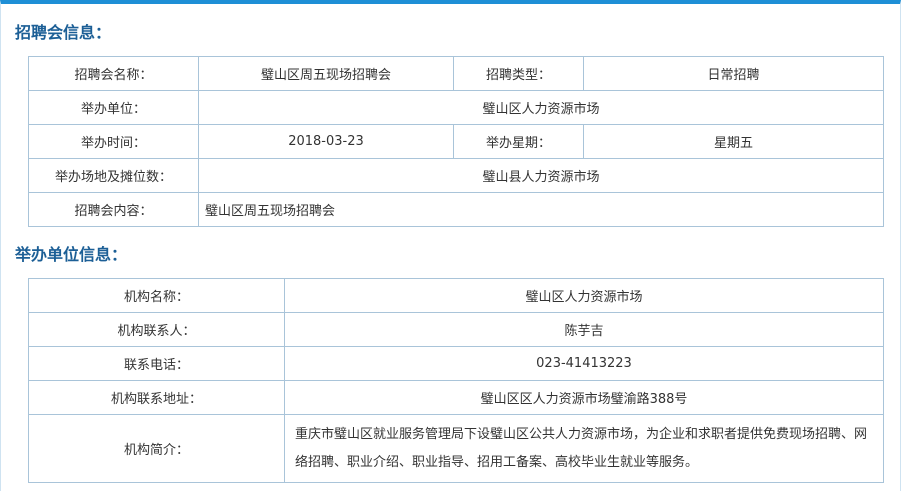 The height and width of the screenshot is (491, 901). What do you see at coordinates (156, 329) in the screenshot?
I see `contact-label: 机构联系人：` at bounding box center [156, 329].